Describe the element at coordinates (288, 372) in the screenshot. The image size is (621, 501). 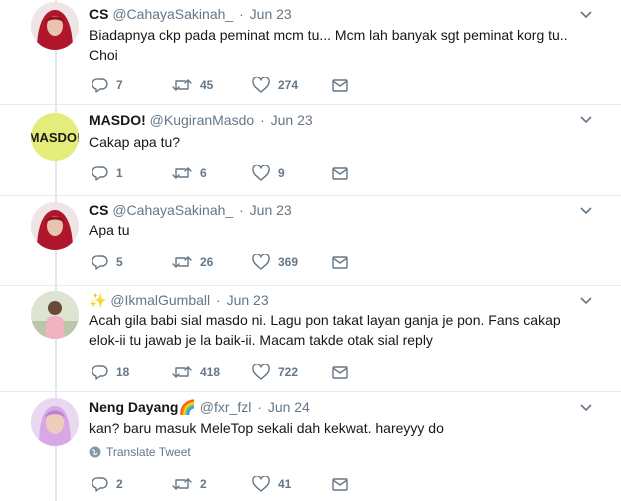
I see `like-count: 722` at that location.